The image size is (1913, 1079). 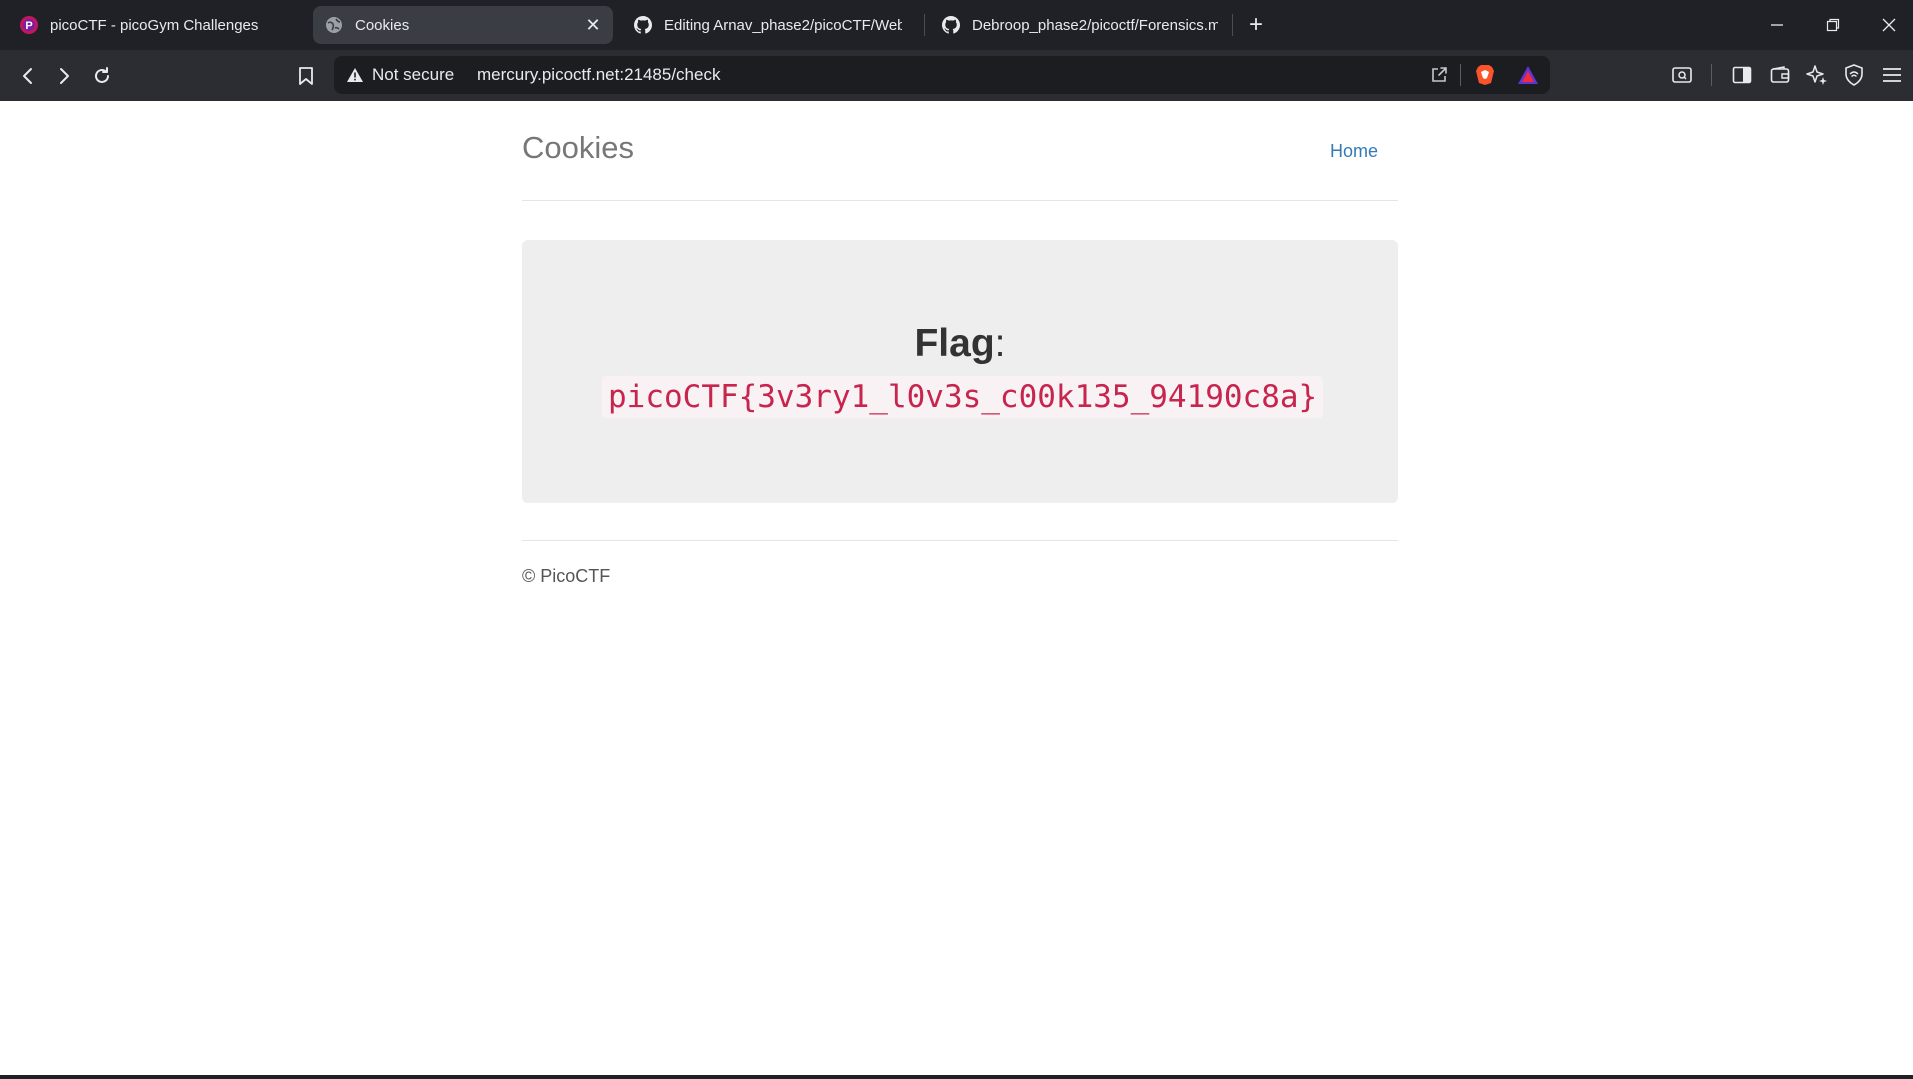 What do you see at coordinates (1833, 25) in the screenshot?
I see `restore-icon` at bounding box center [1833, 25].